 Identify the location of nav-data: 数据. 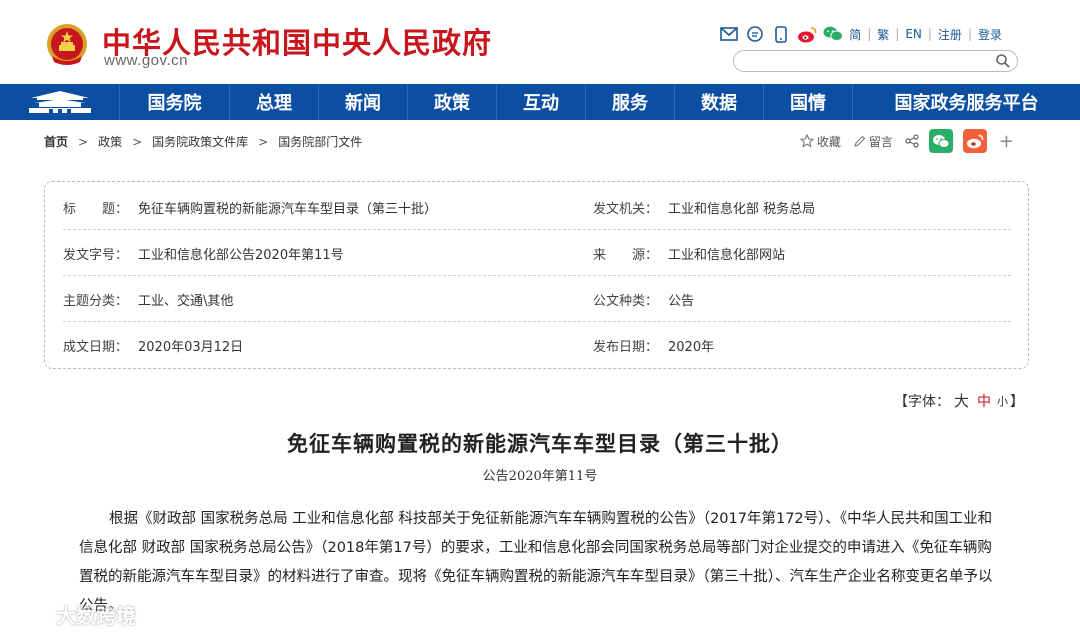
(719, 102).